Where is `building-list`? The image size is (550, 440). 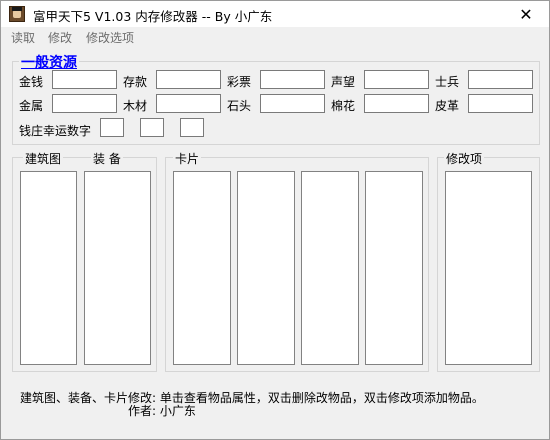
building-list is located at coordinates (48, 268).